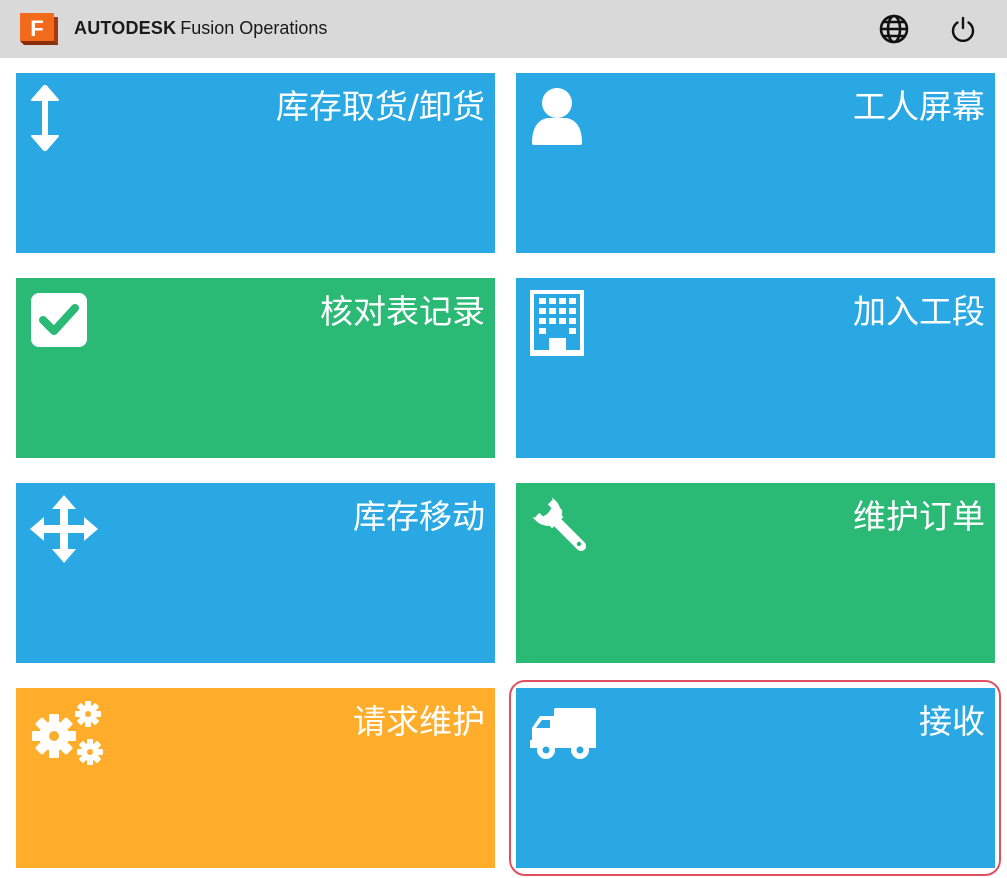 The height and width of the screenshot is (878, 1007). What do you see at coordinates (380, 106) in the screenshot?
I see `tile-label: 库存取货/卸货` at bounding box center [380, 106].